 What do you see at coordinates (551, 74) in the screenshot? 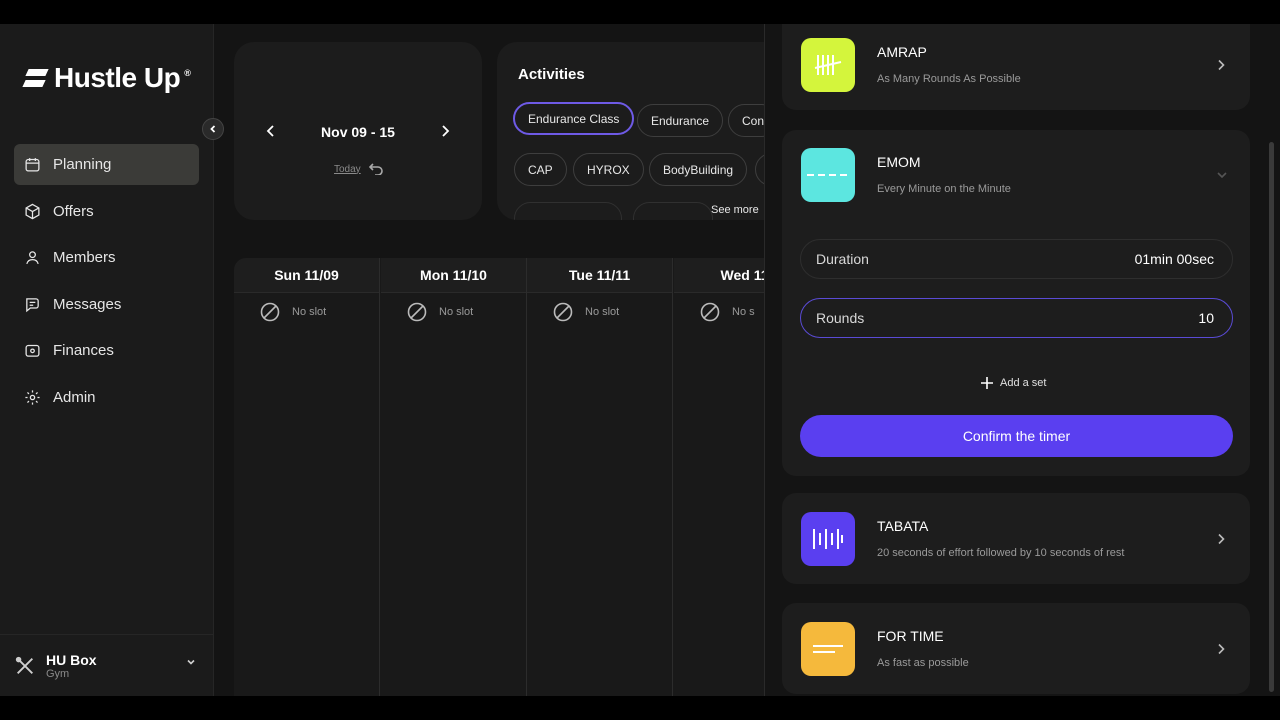
I see `activities-title: Activities` at bounding box center [551, 74].